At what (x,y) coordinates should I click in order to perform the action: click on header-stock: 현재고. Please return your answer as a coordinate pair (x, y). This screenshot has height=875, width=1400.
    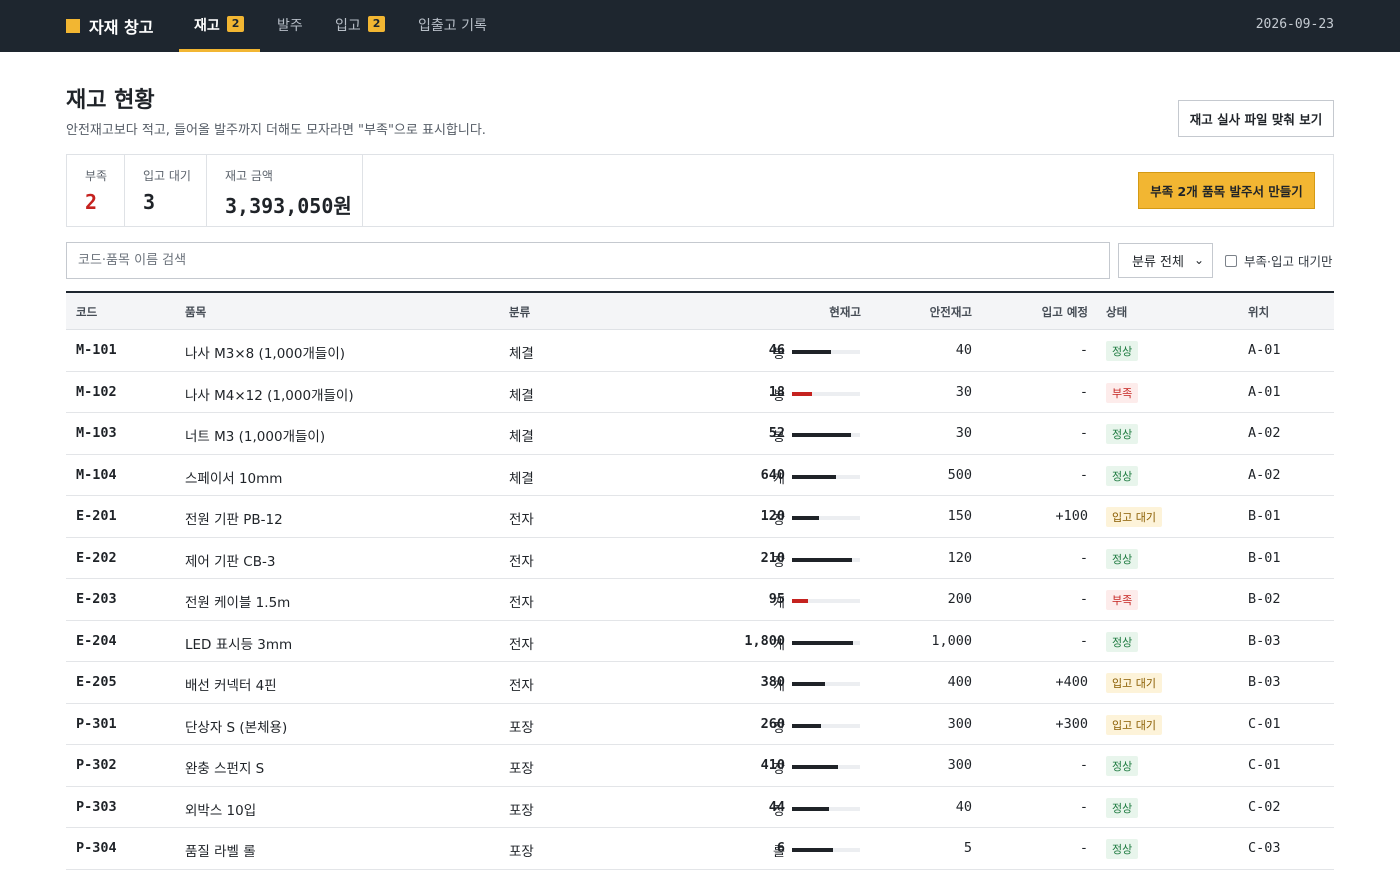
    Looking at the image, I should click on (845, 312).